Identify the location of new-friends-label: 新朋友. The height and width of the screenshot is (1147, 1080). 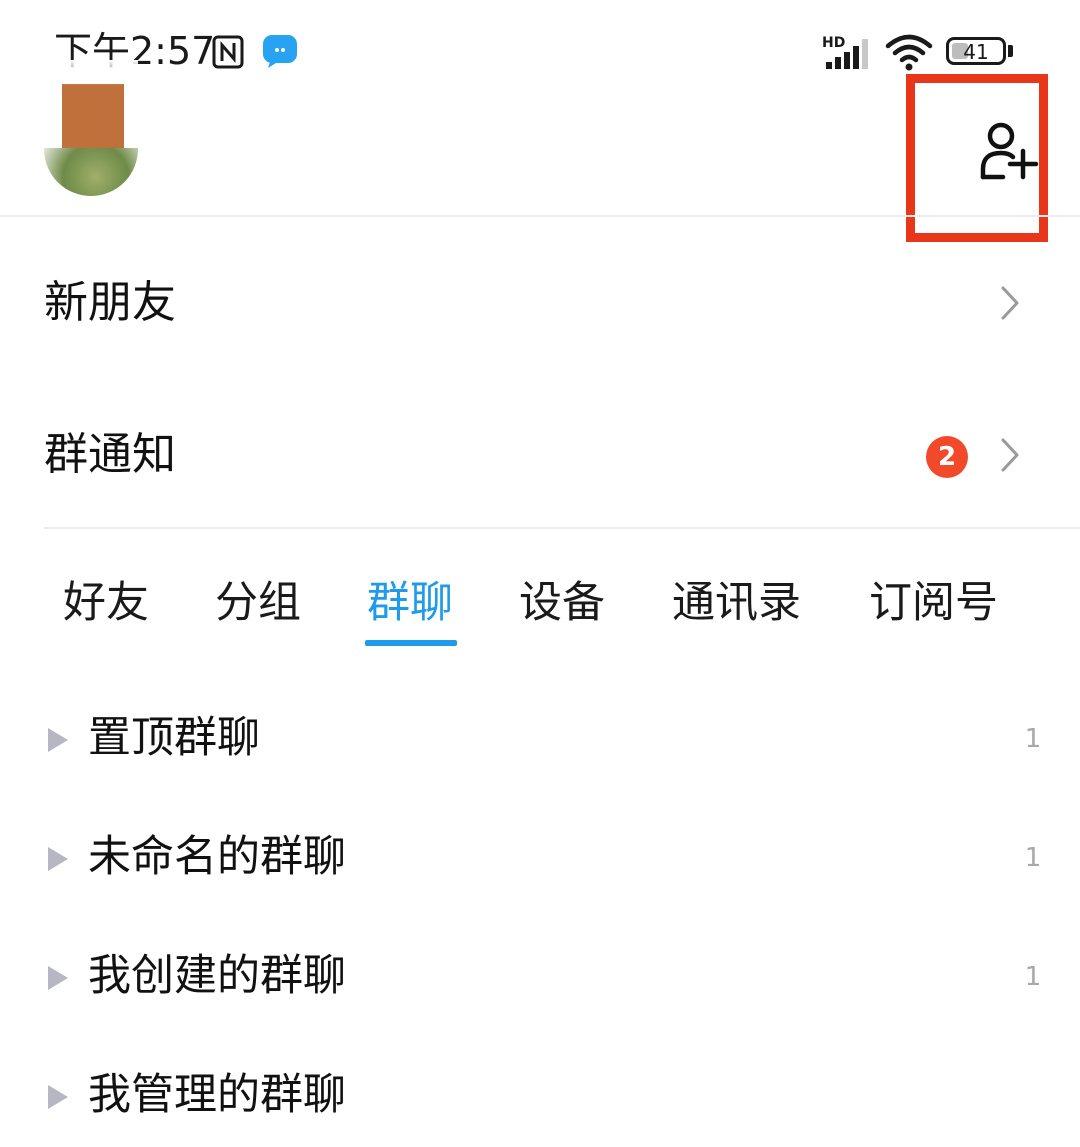
(110, 302).